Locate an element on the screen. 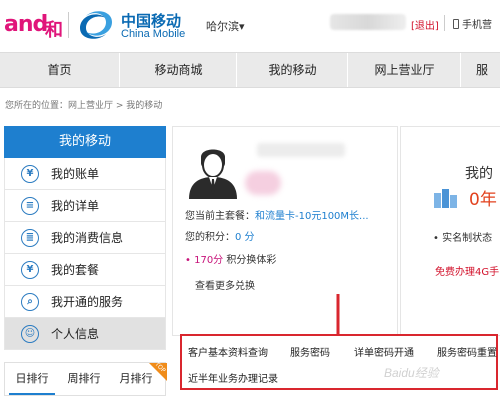 The image size is (500, 400). chevron-down-icon: ▾ is located at coordinates (242, 26).